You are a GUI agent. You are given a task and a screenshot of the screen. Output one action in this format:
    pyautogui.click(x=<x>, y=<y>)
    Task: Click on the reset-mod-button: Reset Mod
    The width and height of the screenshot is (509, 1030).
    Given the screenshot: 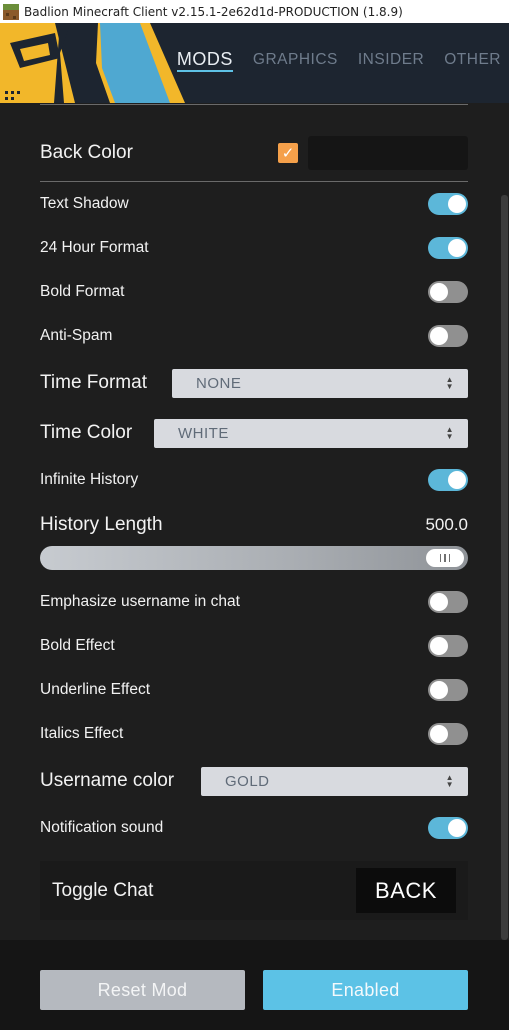 What is the action you would take?
    pyautogui.click(x=142, y=990)
    